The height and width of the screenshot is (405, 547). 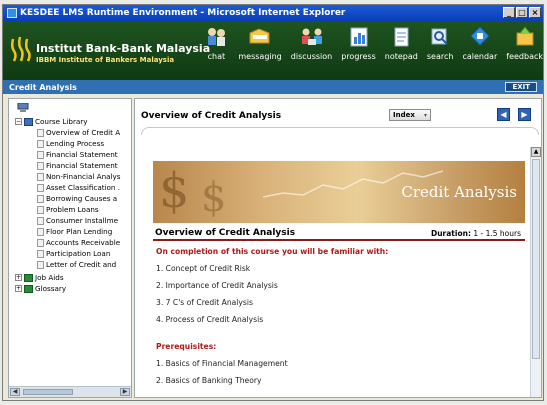 I want to click on tree-item: Overview of Credit A, so click(x=78, y=132).